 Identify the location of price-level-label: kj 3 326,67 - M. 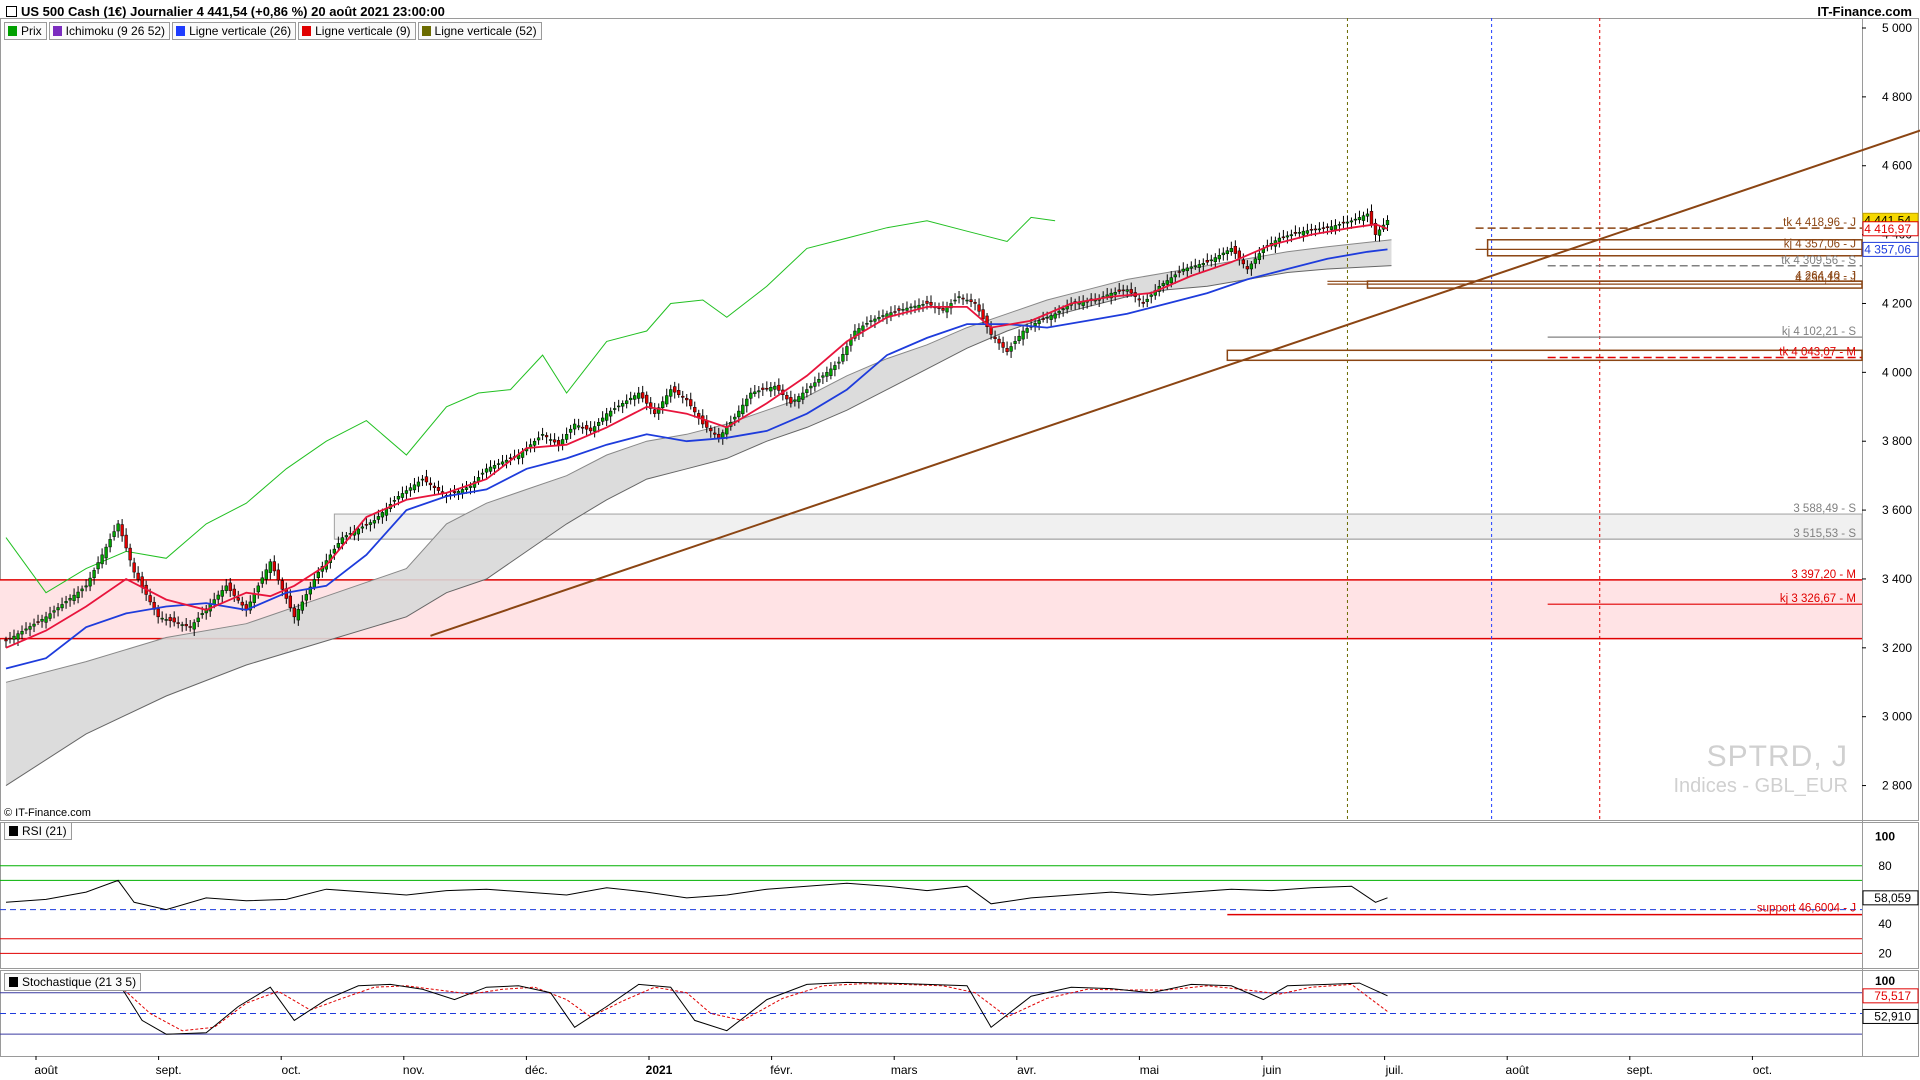
(1818, 599).